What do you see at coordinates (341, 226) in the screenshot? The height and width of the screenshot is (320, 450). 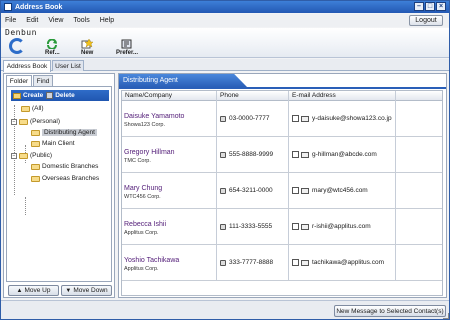 I see `email-text: r-ishii@applitus.com` at bounding box center [341, 226].